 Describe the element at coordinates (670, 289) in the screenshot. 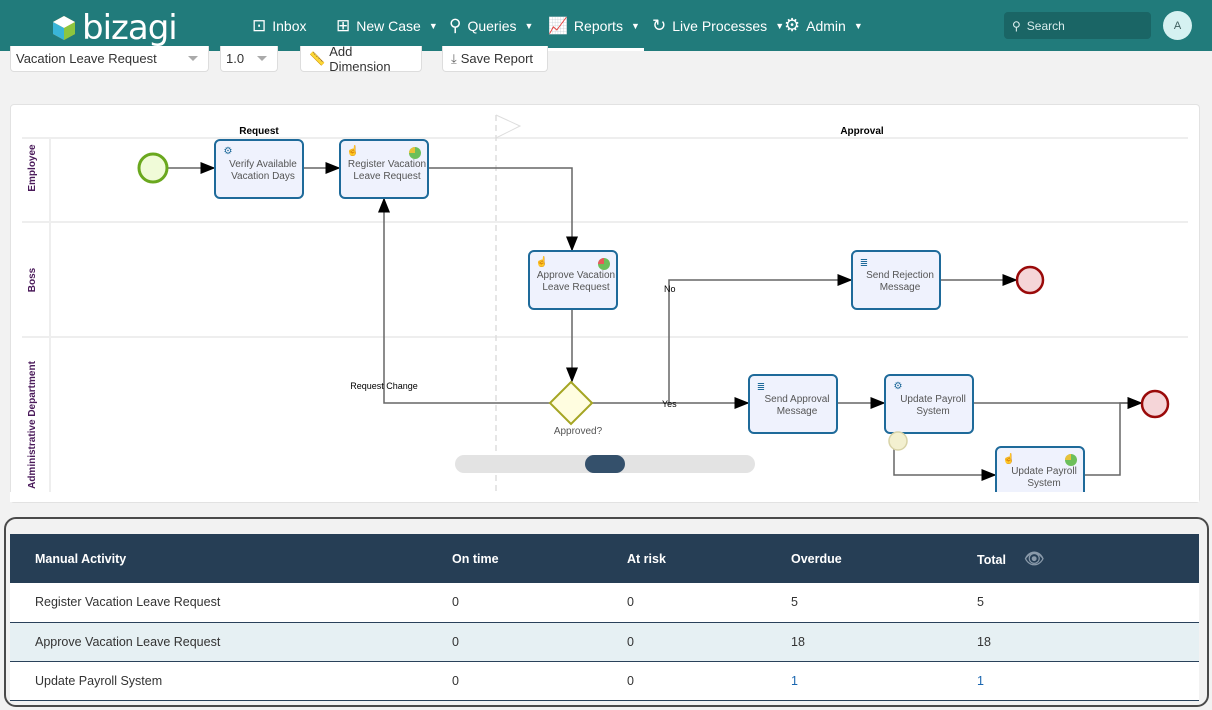

I see `flow-label-no: No` at that location.